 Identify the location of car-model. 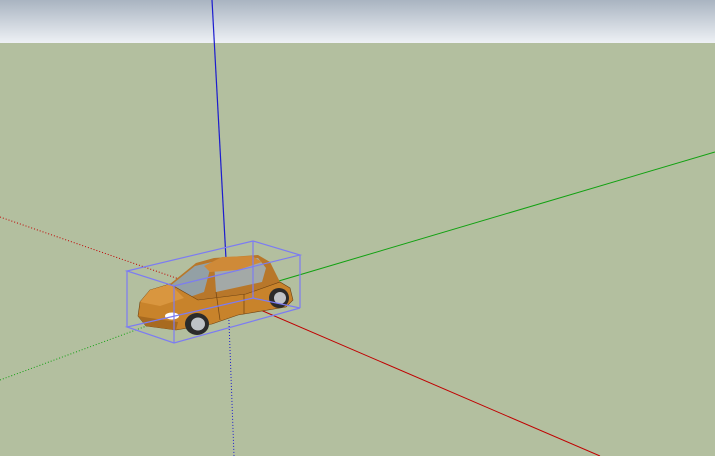
(215, 295).